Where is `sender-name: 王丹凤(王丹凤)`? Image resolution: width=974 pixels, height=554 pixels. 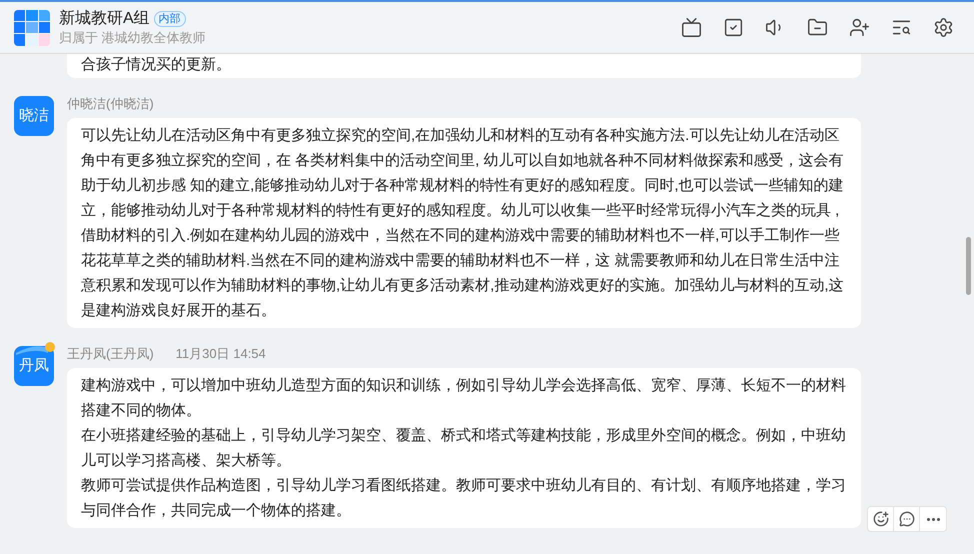 sender-name: 王丹凤(王丹凤) is located at coordinates (110, 354).